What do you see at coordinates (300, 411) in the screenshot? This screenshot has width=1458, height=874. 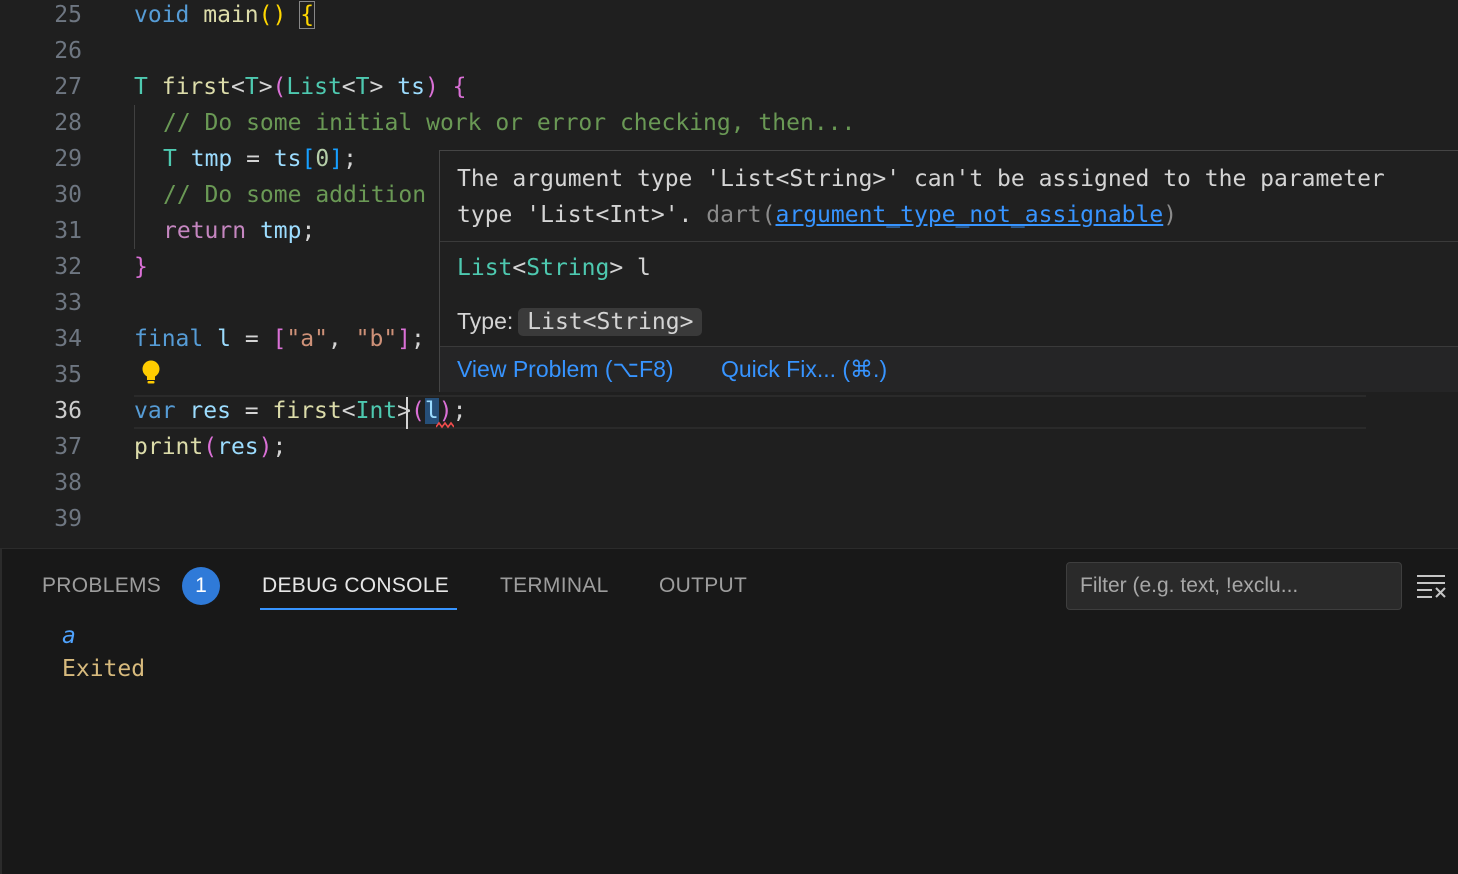 I see `code-line-active: var res = first<Int>(l);` at bounding box center [300, 411].